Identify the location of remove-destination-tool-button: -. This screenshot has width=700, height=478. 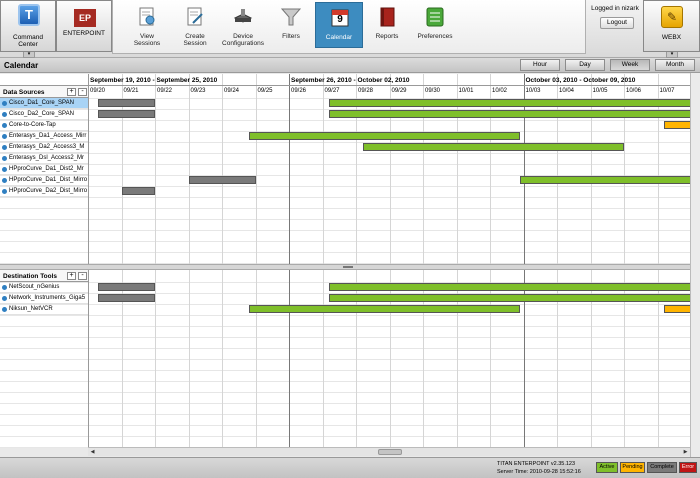
(82, 276).